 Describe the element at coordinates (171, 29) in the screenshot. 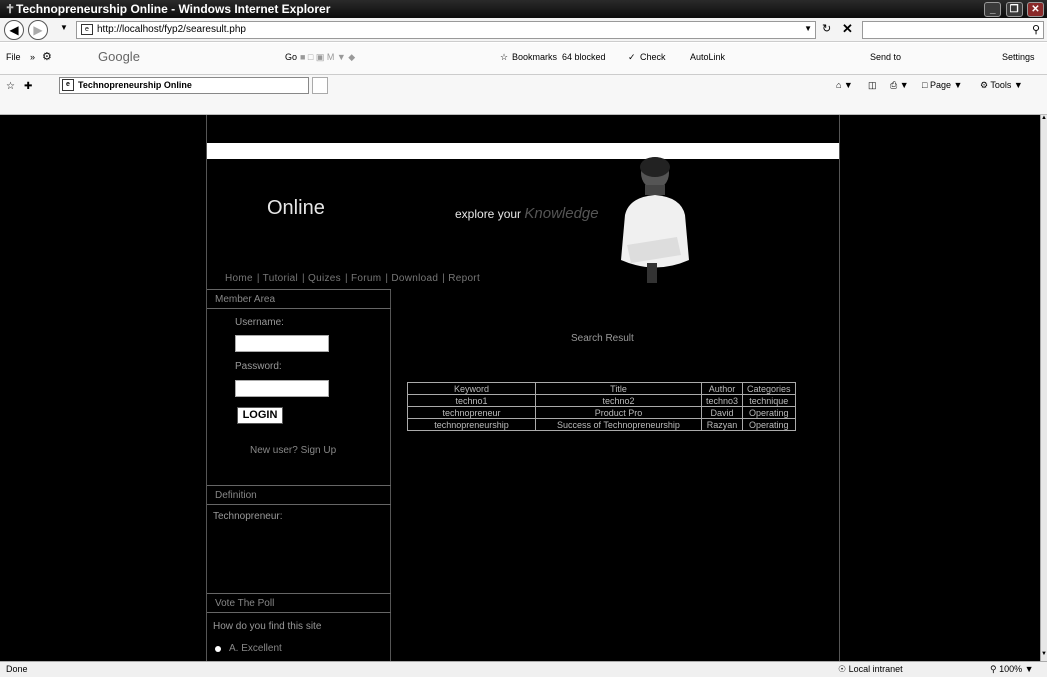

I see `url-text: http://localhost/fyp2/searesult.php` at that location.